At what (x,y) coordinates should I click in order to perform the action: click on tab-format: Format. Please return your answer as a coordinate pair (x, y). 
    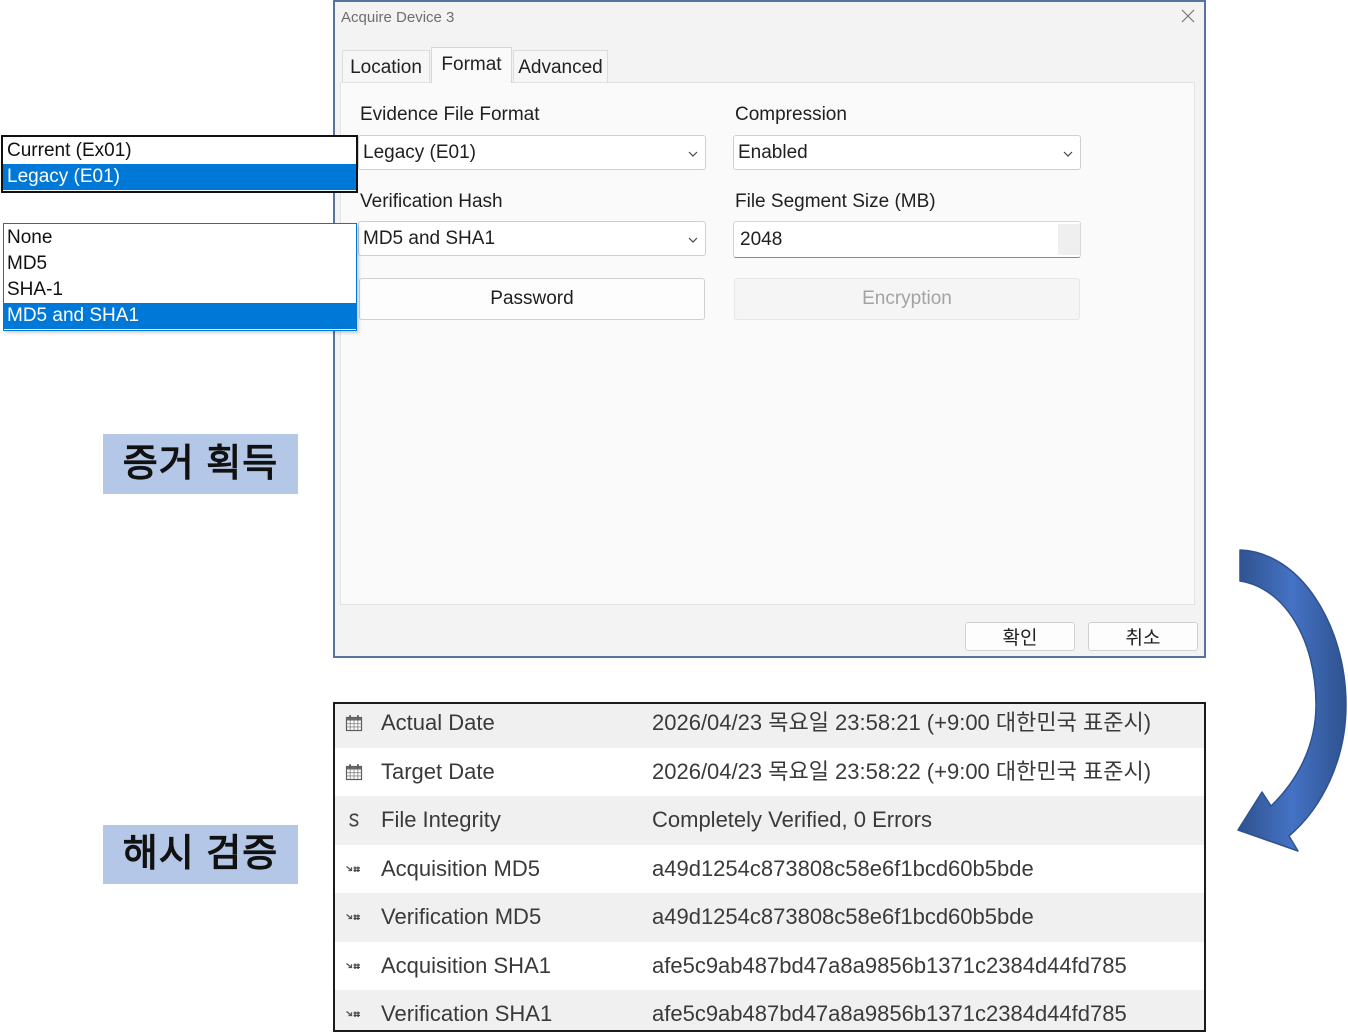
    Looking at the image, I should click on (471, 65).